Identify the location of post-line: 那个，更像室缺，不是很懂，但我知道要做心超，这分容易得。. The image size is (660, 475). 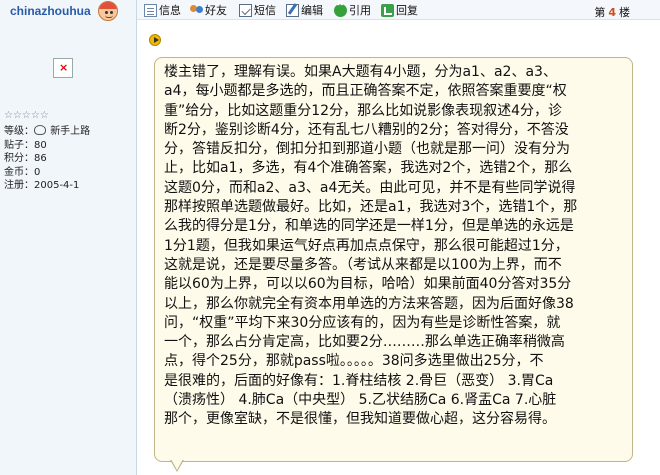
(360, 419).